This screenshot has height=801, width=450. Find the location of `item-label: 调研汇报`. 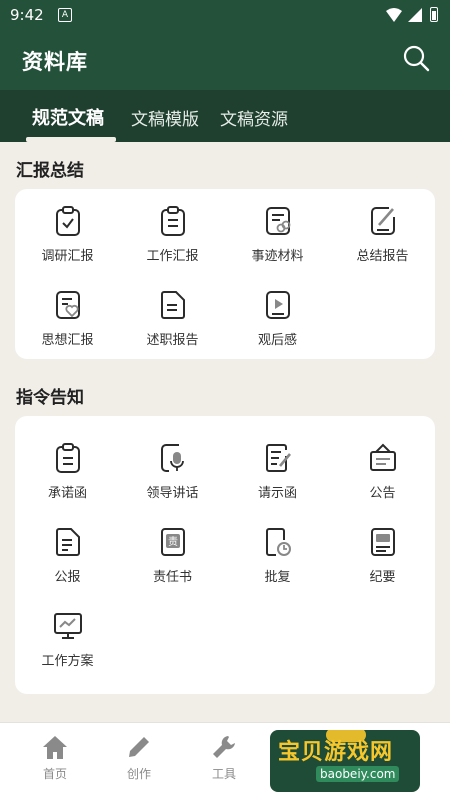

item-label: 调研汇报 is located at coordinates (67, 256).